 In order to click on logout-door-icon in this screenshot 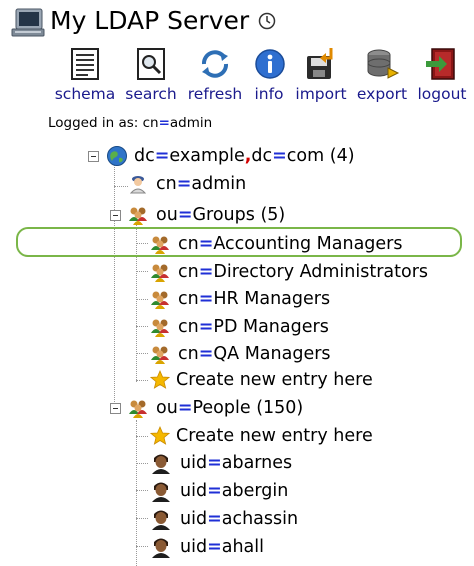, I will do `click(440, 64)`.